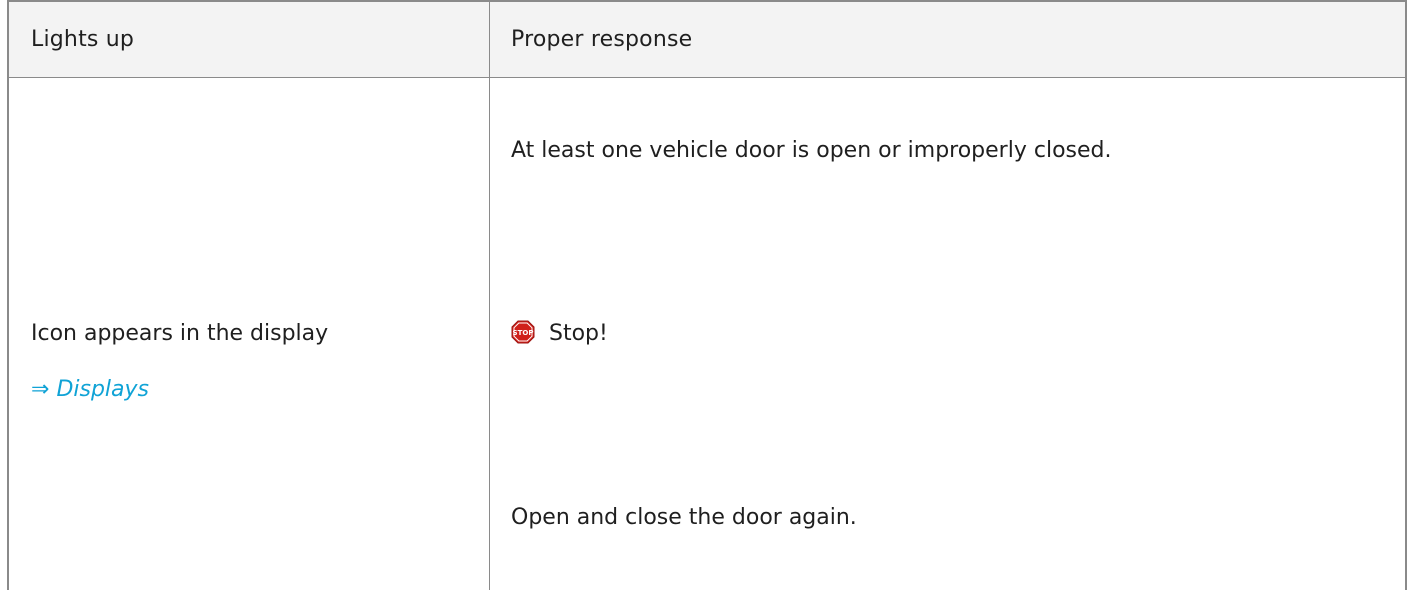 The height and width of the screenshot is (590, 1408). I want to click on header-proper-response: Proper response, so click(602, 39).